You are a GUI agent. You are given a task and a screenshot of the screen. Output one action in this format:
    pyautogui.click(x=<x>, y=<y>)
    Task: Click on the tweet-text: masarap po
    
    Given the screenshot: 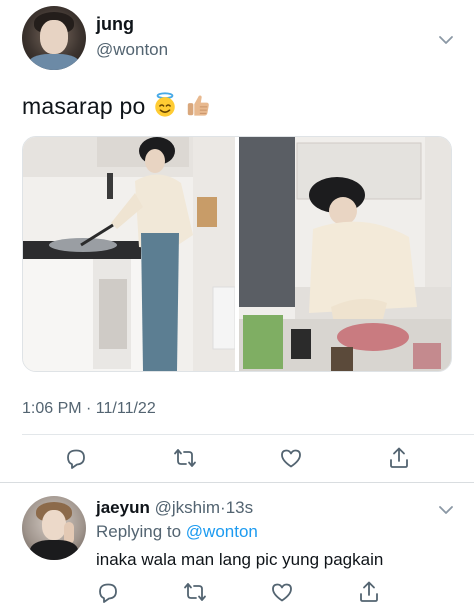 What is the action you would take?
    pyautogui.click(x=84, y=106)
    